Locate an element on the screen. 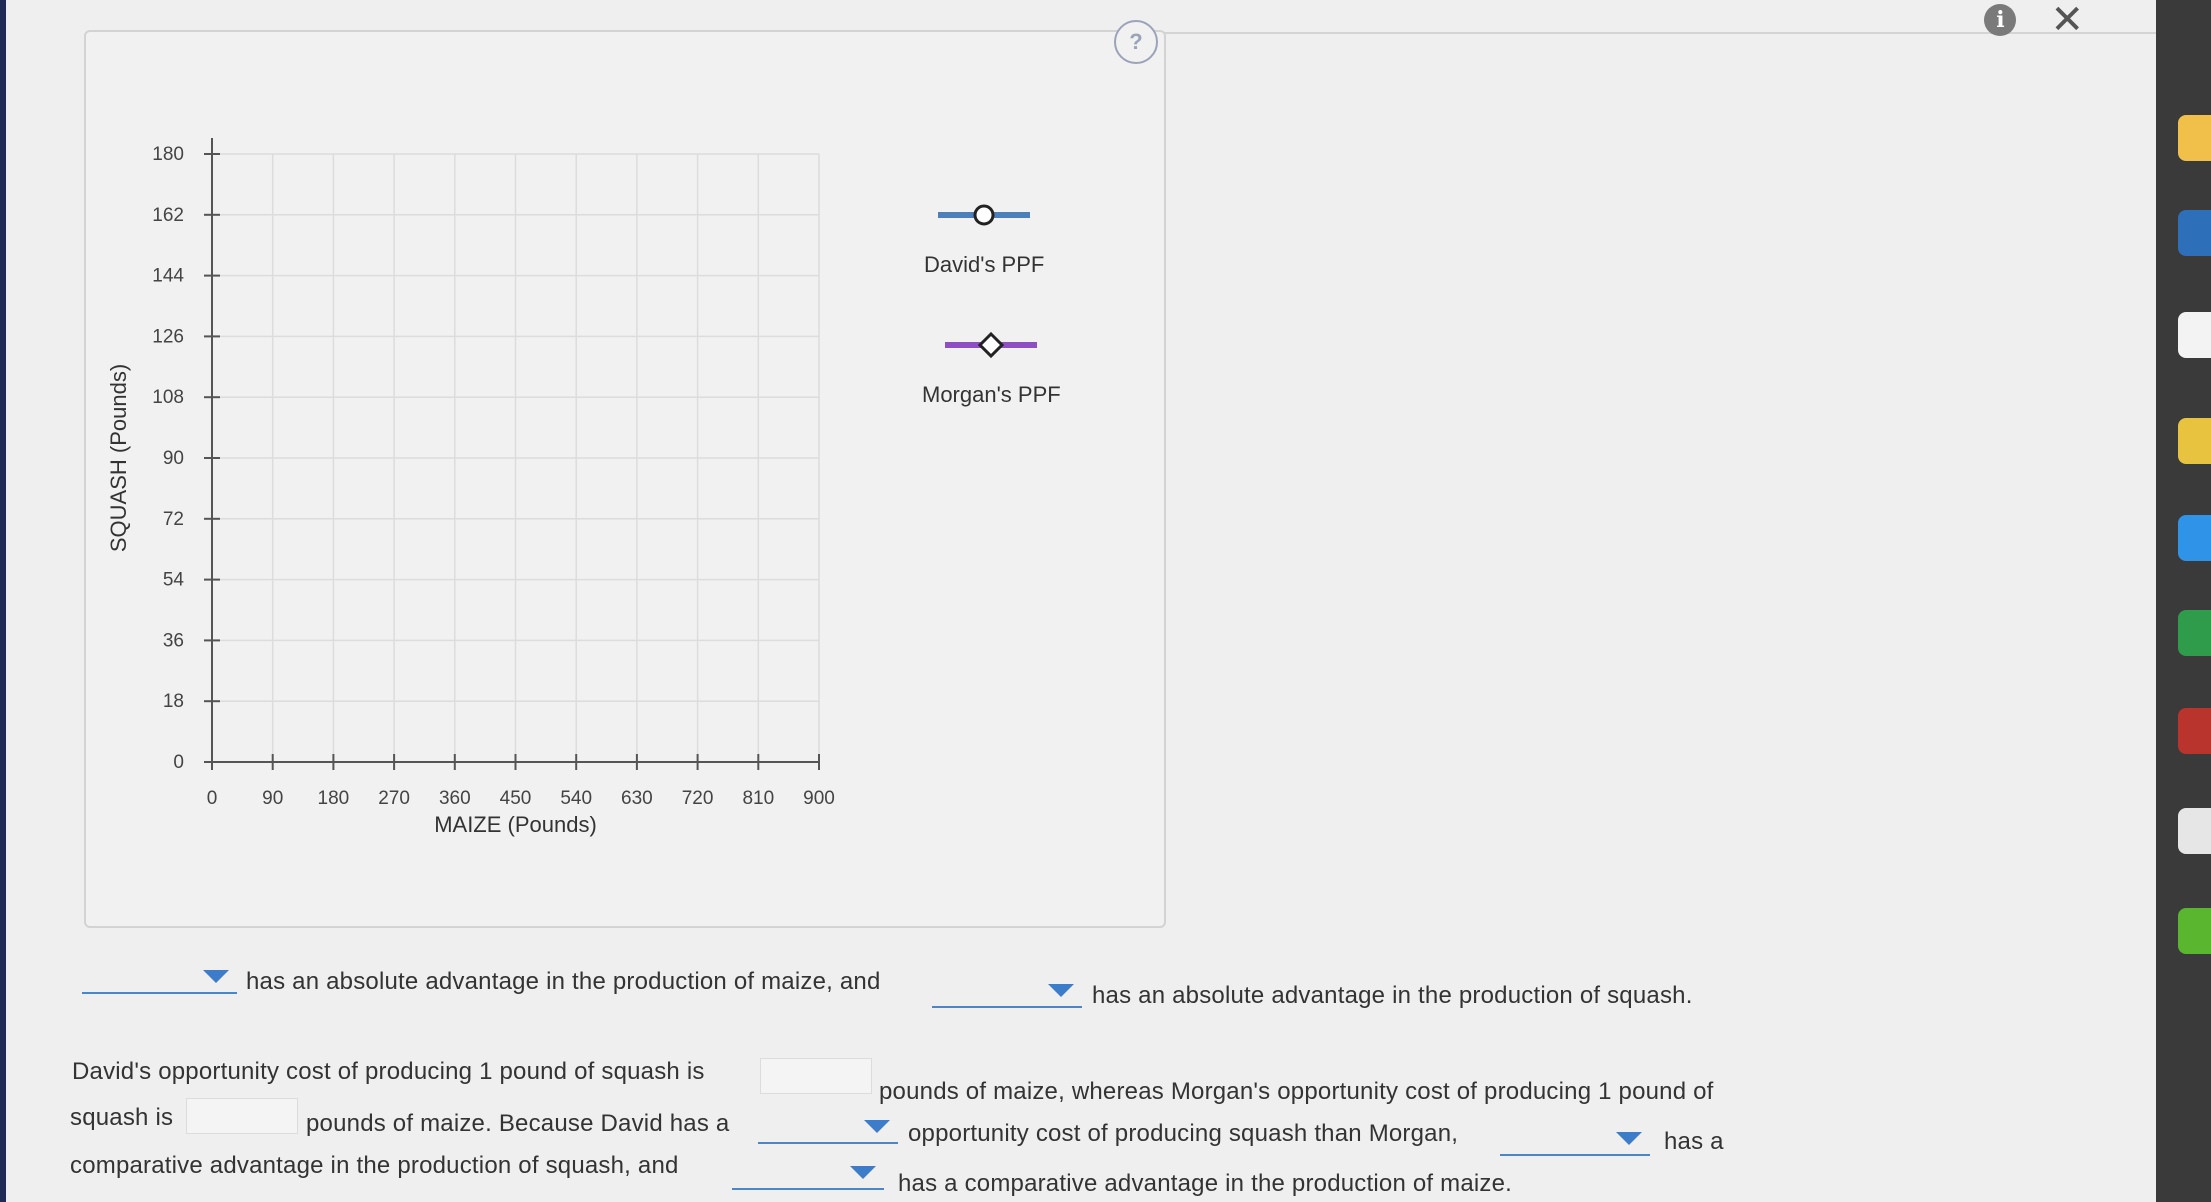  diamond-marker-icon is located at coordinates (991, 345).